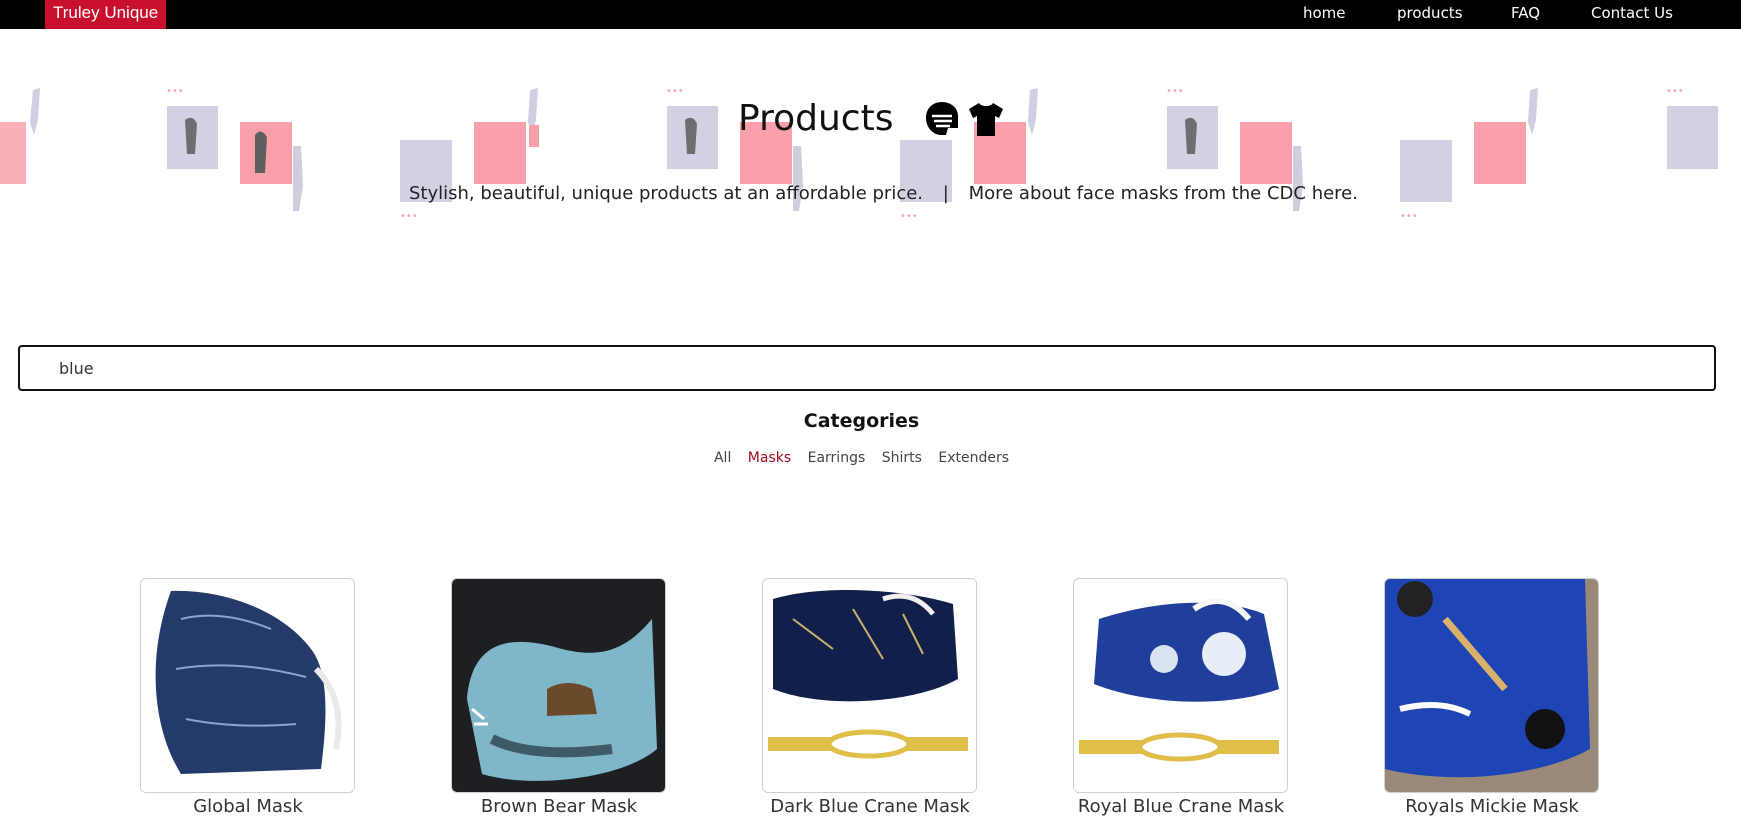  Describe the element at coordinates (559, 806) in the screenshot. I see `product-name: Brown Bear Mask` at that location.